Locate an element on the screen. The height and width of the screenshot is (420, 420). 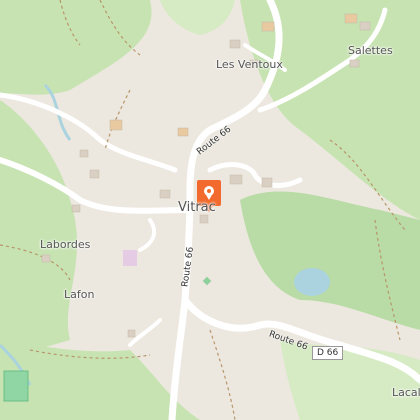
place-label-les-ventoux: Les Ventoux is located at coordinates (249, 64).